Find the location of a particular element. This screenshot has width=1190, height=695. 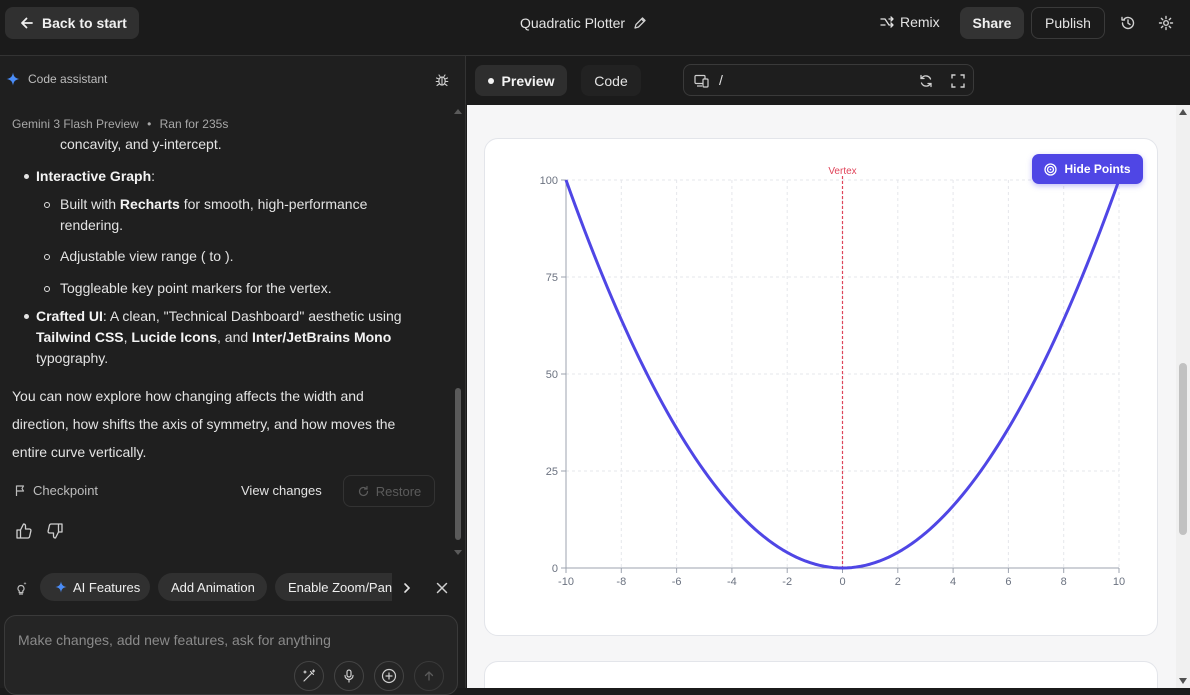

y-tick-label: 100 is located at coordinates (549, 181).